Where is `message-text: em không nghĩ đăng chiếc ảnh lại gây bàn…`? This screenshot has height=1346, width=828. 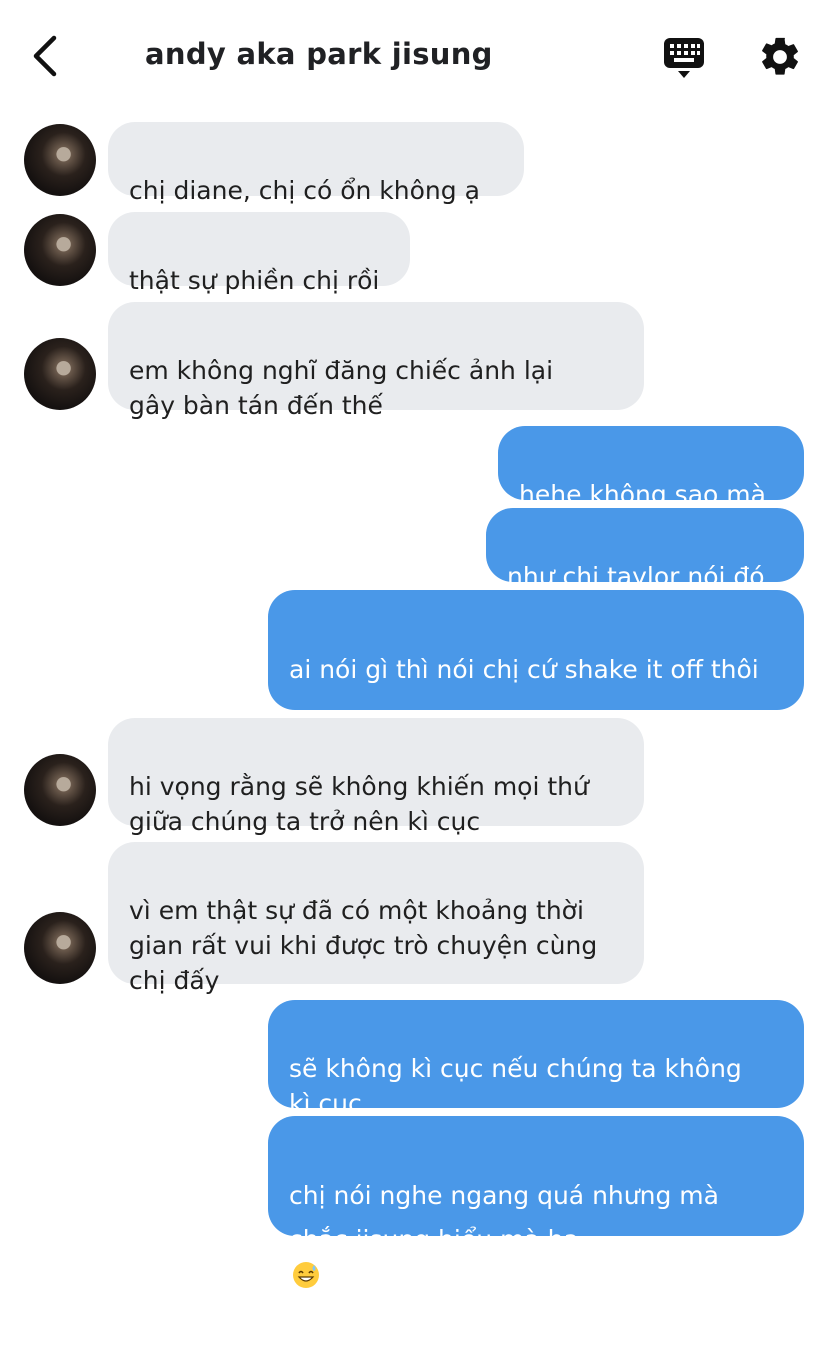 message-text: em không nghĩ đăng chiếc ảnh lại gây bàn… is located at coordinates (341, 388).